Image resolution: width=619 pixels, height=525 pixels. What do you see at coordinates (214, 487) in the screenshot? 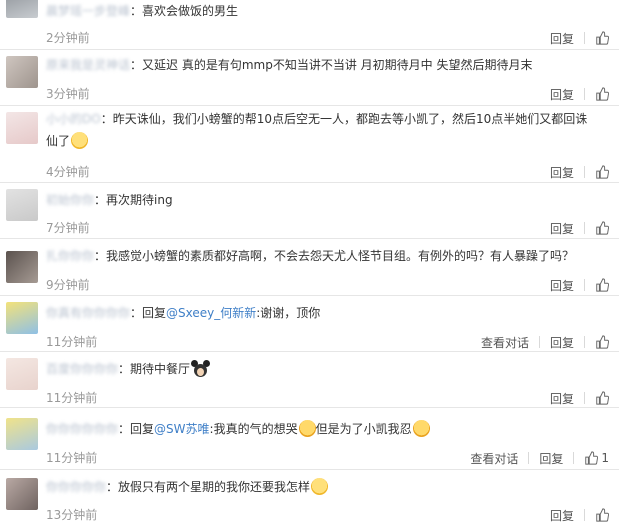
I see `comment-body: 放假只有两个星期的我你还要我怎样` at bounding box center [214, 487].